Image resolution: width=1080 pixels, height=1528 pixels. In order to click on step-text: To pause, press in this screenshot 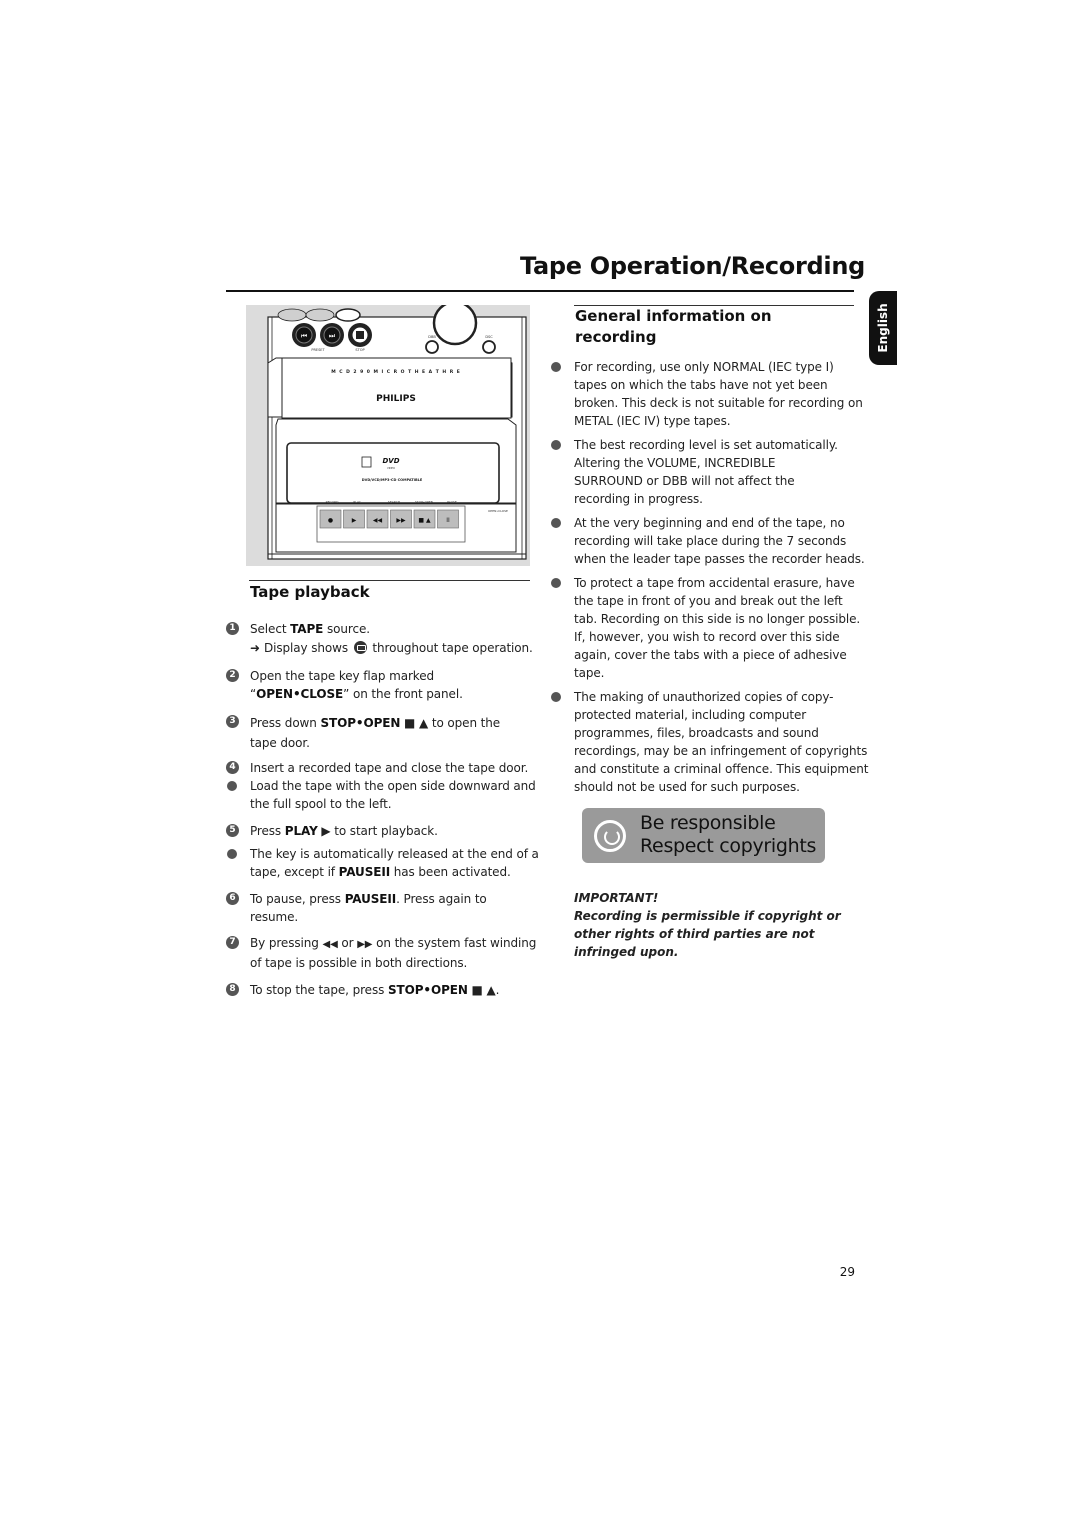, I will do `click(297, 899)`.